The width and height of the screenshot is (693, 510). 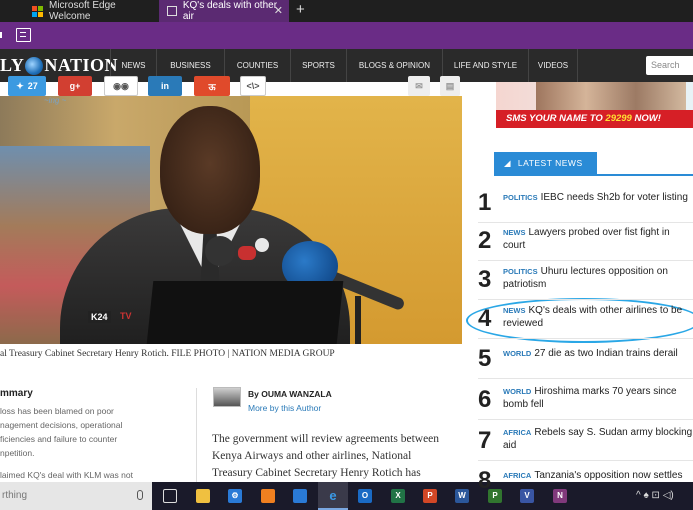 I want to click on microsoft-logo-icon, so click(x=37, y=11).